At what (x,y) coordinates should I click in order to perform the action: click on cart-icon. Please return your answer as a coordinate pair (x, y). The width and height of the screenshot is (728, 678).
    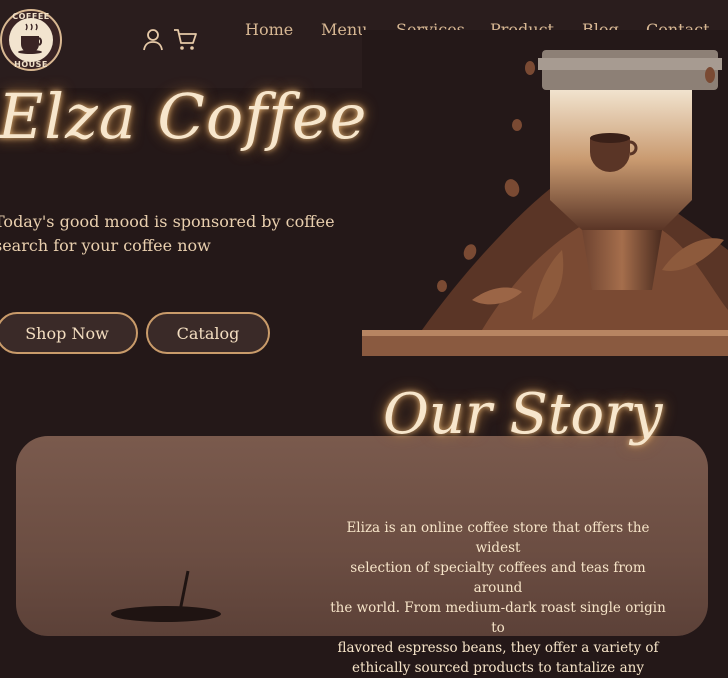
    Looking at the image, I should click on (185, 39).